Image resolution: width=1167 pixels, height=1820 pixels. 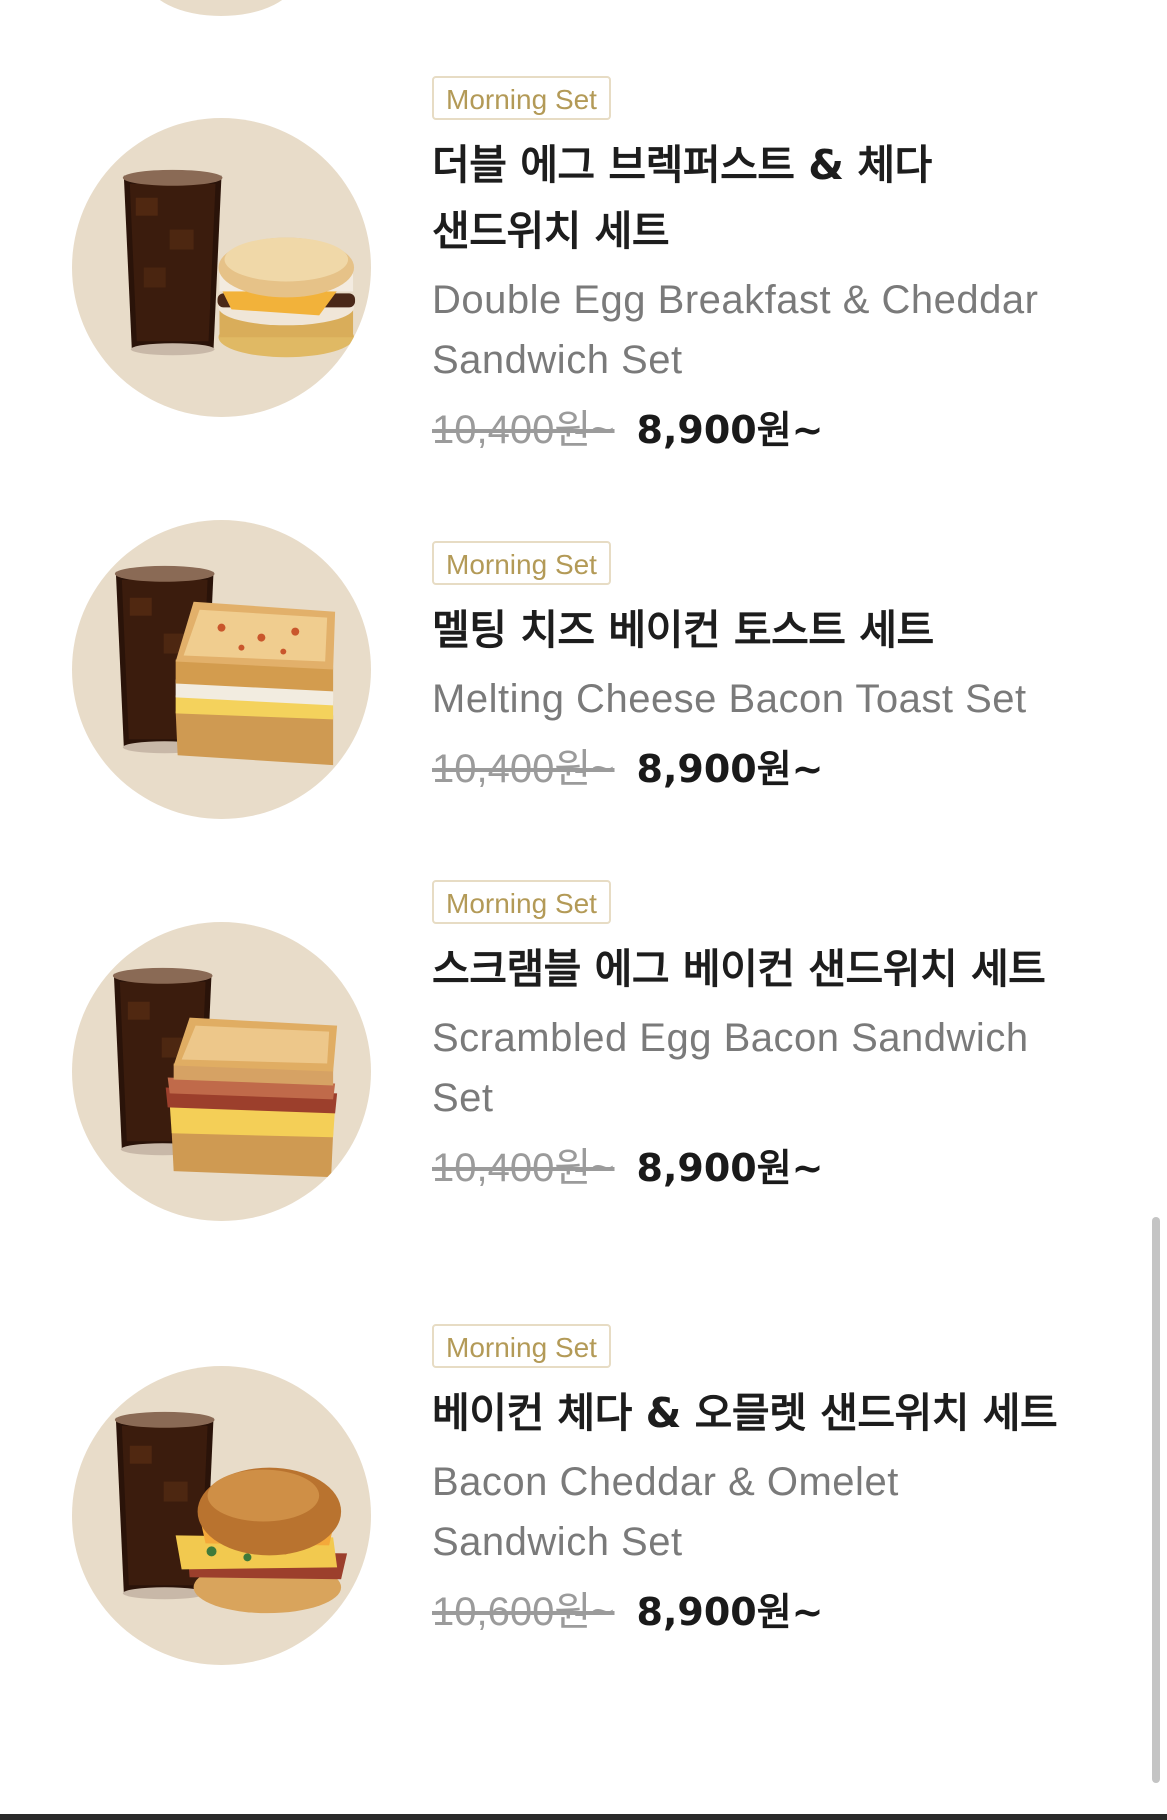 I want to click on price-row: 10,600원~ 8,900원~, so click(x=752, y=1612).